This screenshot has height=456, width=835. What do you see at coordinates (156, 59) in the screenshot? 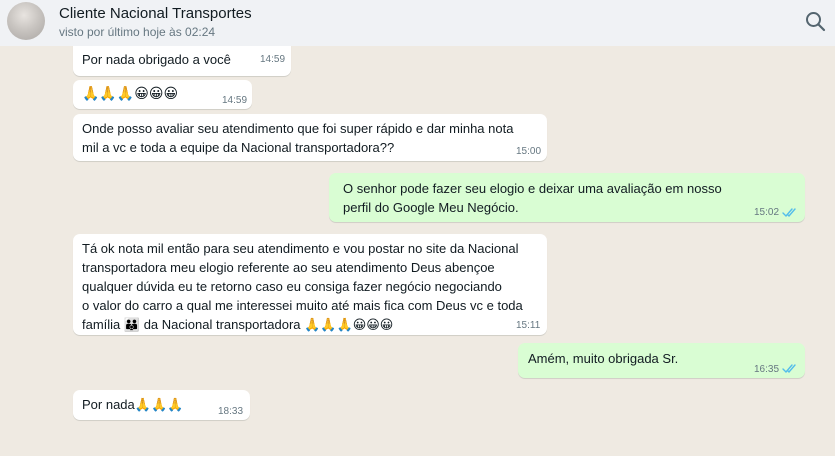
I see `message-text: Por nada obrigado a você` at bounding box center [156, 59].